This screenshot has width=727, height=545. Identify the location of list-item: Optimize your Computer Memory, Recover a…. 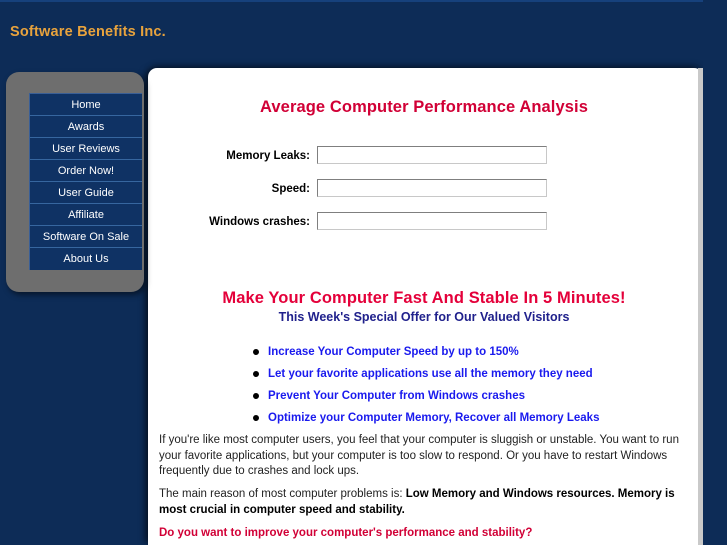
(465, 418).